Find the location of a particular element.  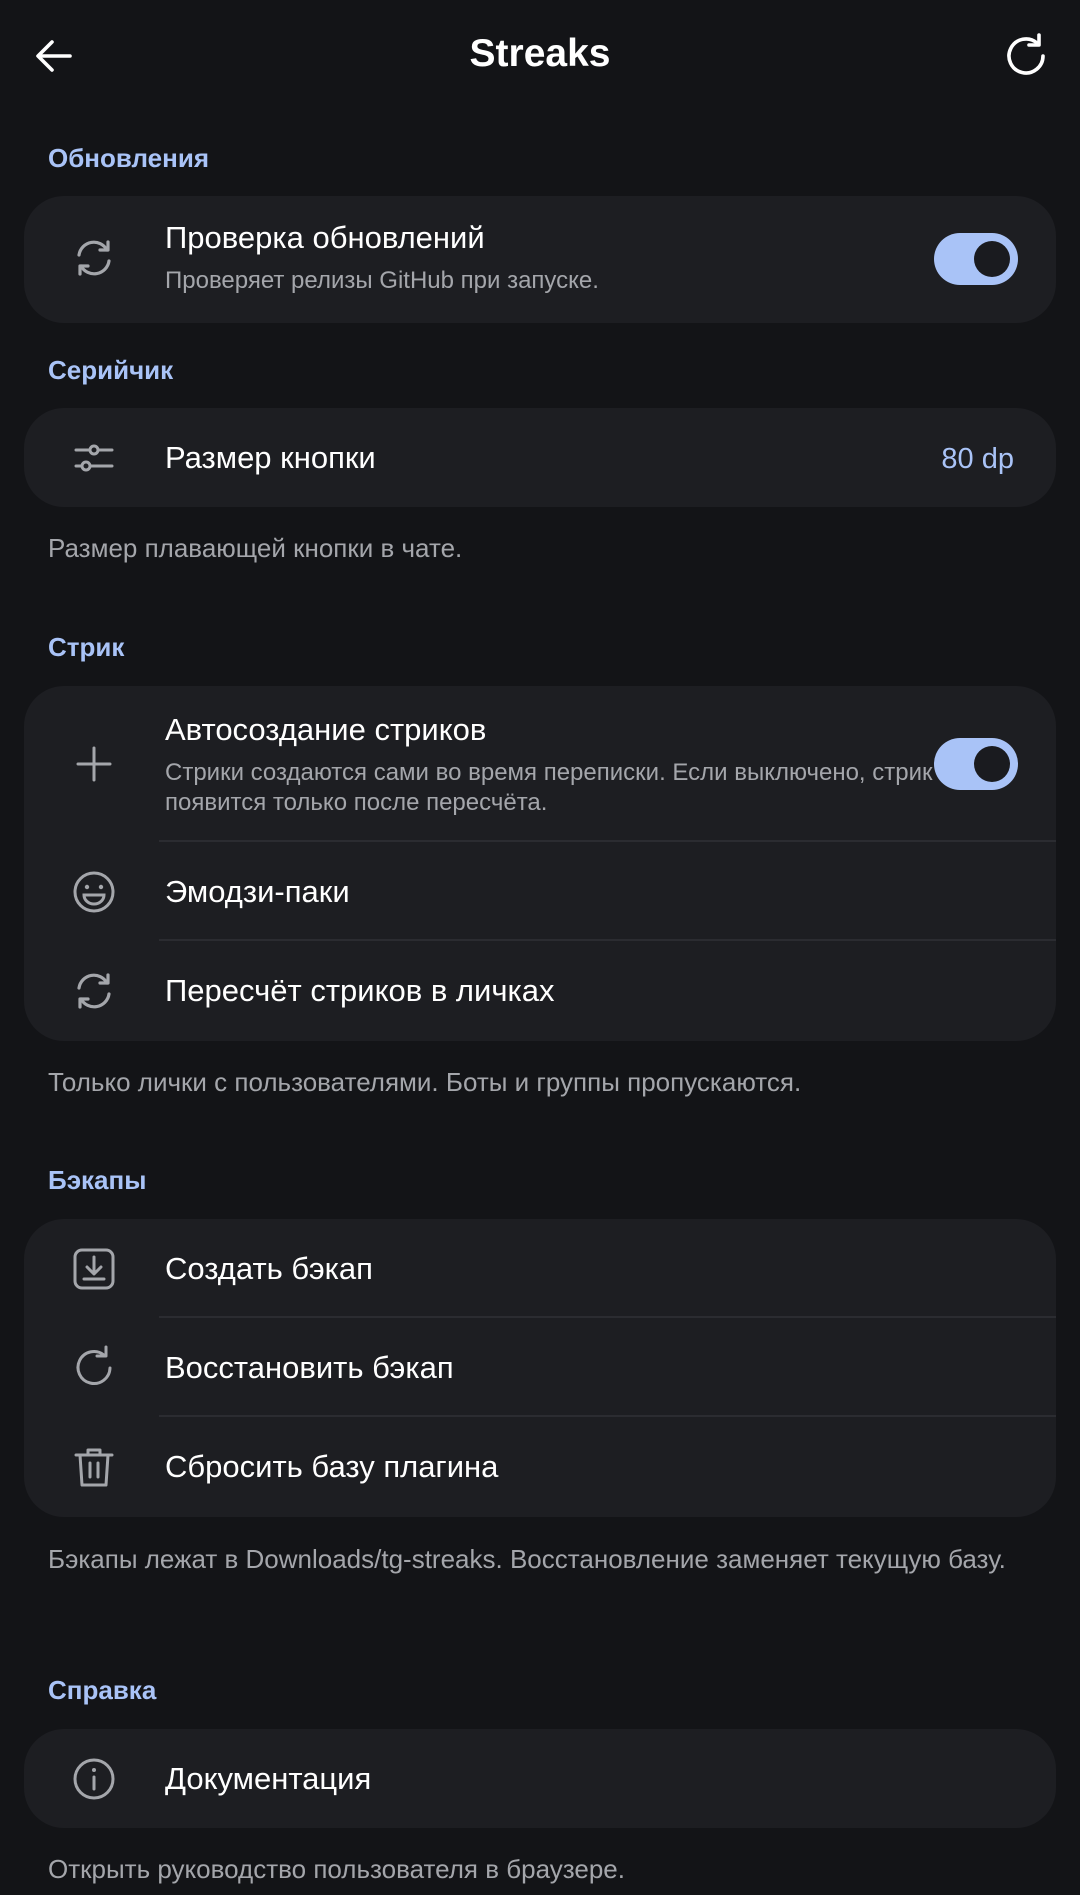

plus-icon is located at coordinates (94, 764).